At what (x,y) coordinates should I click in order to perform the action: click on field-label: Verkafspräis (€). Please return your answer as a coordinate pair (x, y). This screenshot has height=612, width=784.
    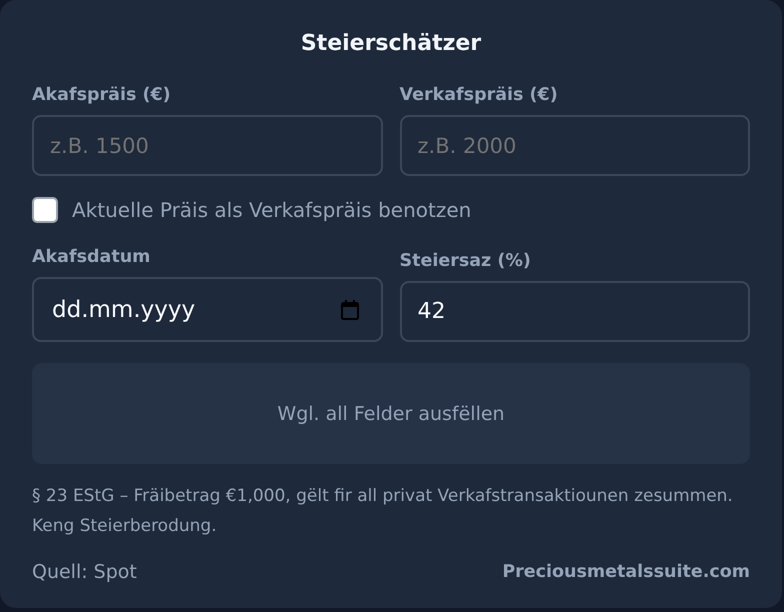
    Looking at the image, I should click on (479, 95).